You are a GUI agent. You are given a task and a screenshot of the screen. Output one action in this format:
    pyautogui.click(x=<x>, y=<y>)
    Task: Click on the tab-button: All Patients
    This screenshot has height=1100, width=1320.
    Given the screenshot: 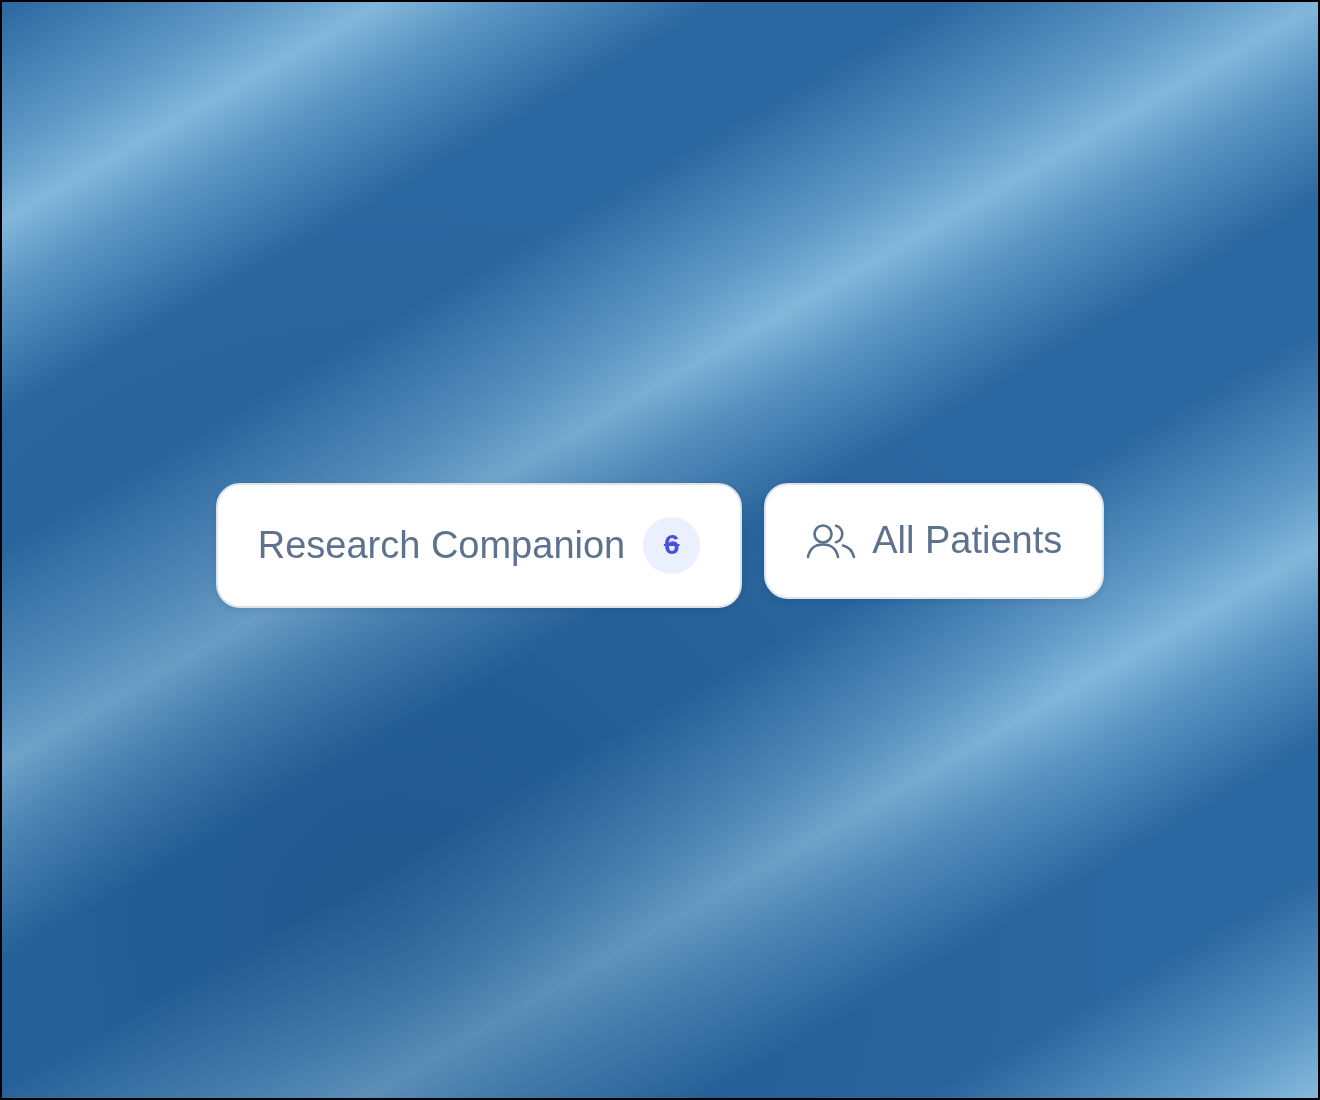 What is the action you would take?
    pyautogui.click(x=934, y=540)
    